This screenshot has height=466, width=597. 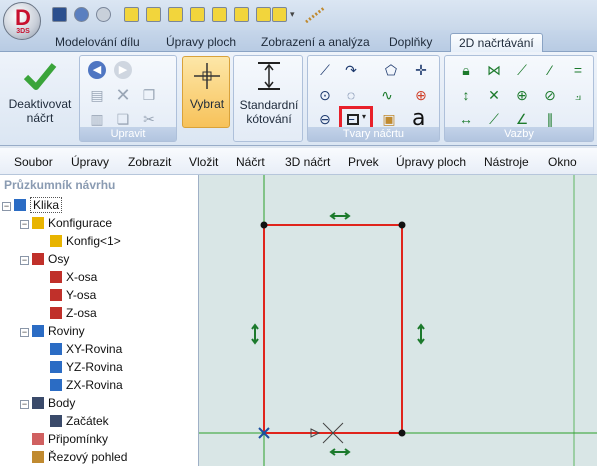 What do you see at coordinates (292, 14) in the screenshot?
I see `qat-dropdown-icon: ▾` at bounding box center [292, 14].